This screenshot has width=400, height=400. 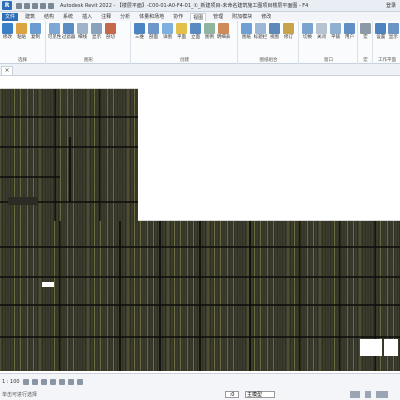 I want to click on ribbon-group-window: 切换 关闭 平铺 用户 窗口, so click(x=329, y=42).